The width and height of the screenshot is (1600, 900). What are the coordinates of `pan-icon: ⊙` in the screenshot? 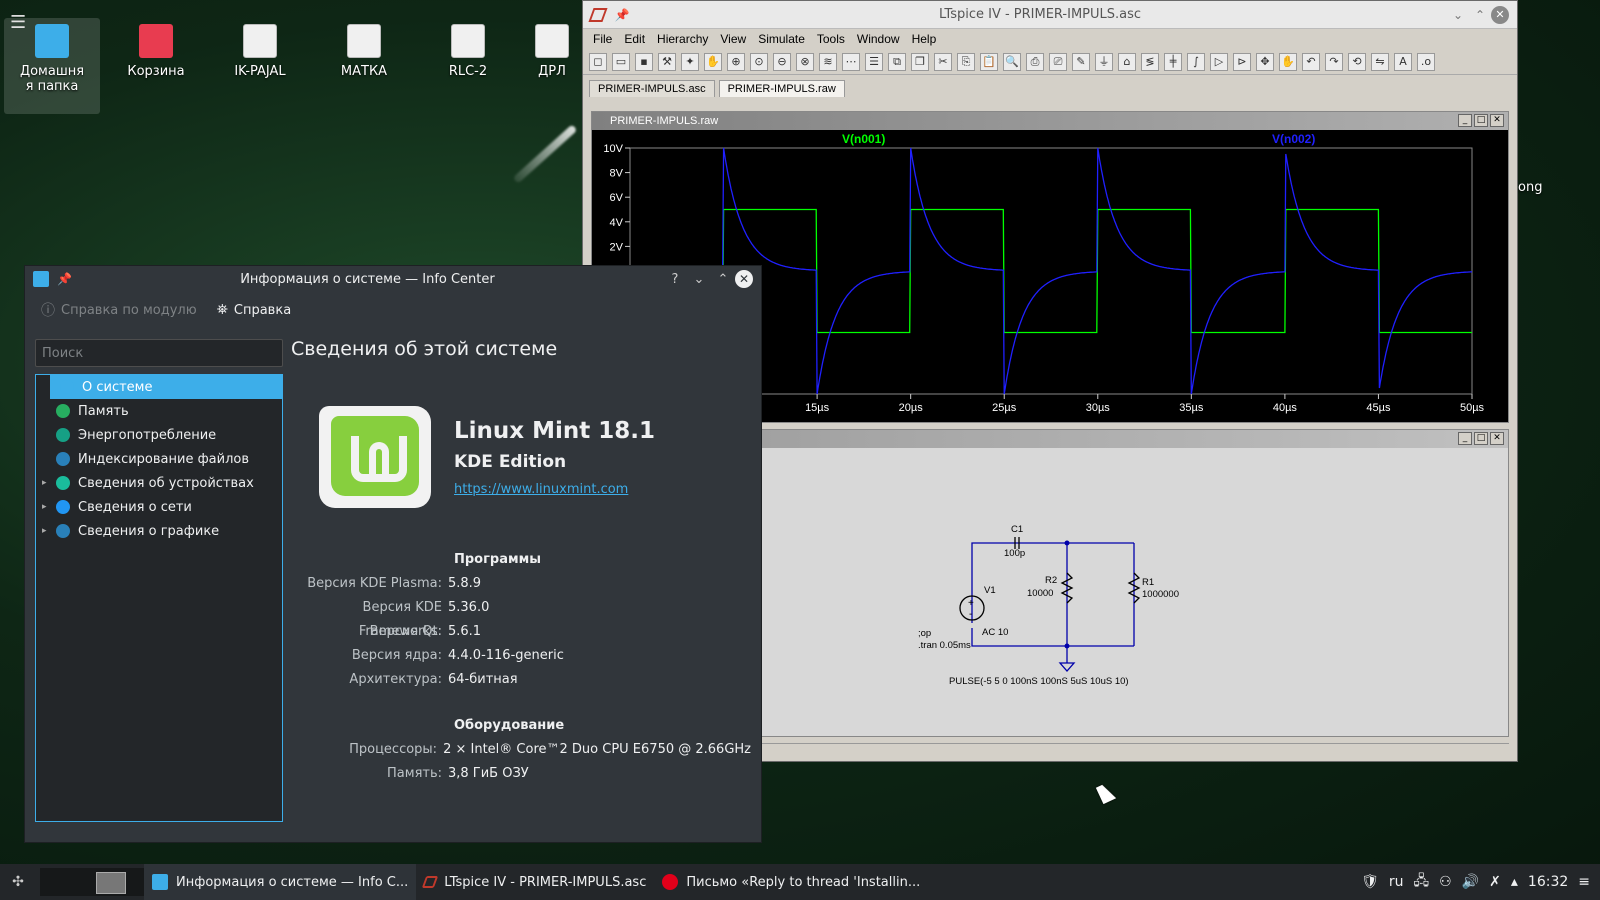 It's located at (759, 61).